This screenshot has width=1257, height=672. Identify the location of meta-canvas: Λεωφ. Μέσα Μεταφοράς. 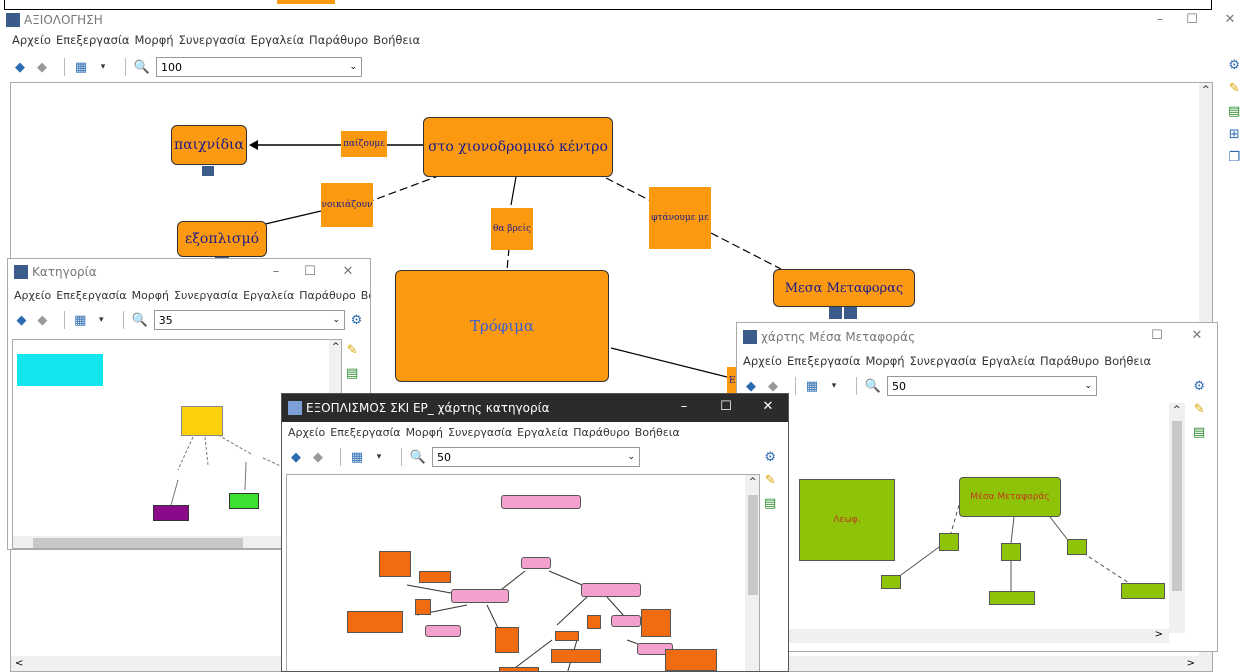
(987, 523).